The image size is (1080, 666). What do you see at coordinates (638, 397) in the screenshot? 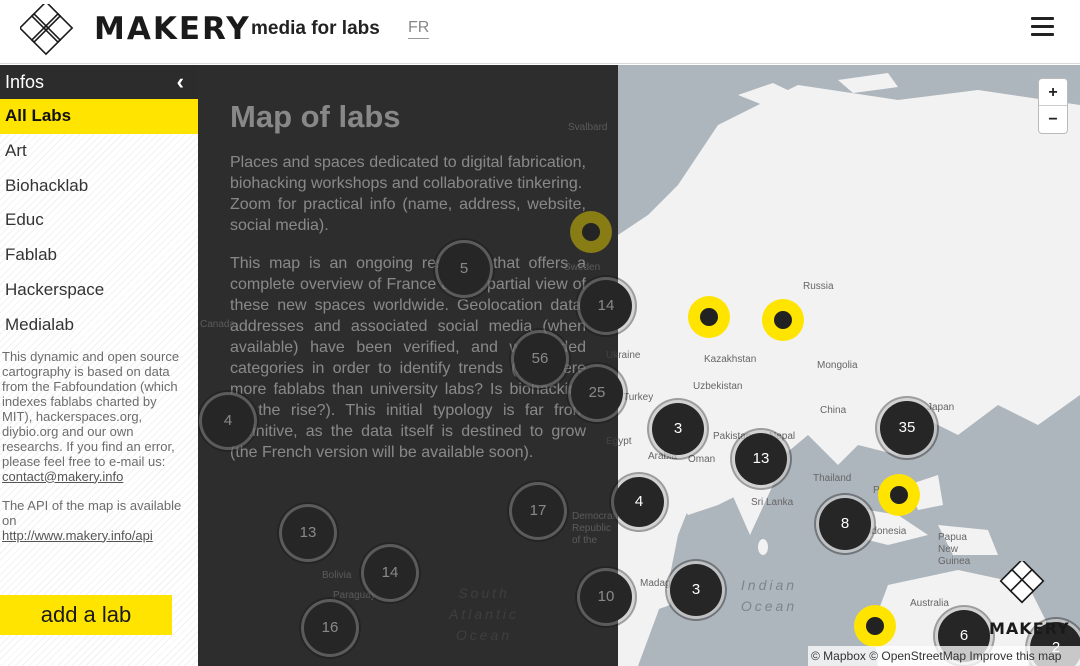
I see `map-label: Turkey` at bounding box center [638, 397].